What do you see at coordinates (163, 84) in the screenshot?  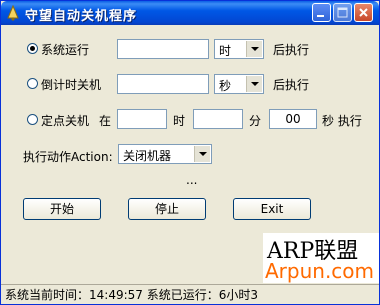 I see `countdown-input` at bounding box center [163, 84].